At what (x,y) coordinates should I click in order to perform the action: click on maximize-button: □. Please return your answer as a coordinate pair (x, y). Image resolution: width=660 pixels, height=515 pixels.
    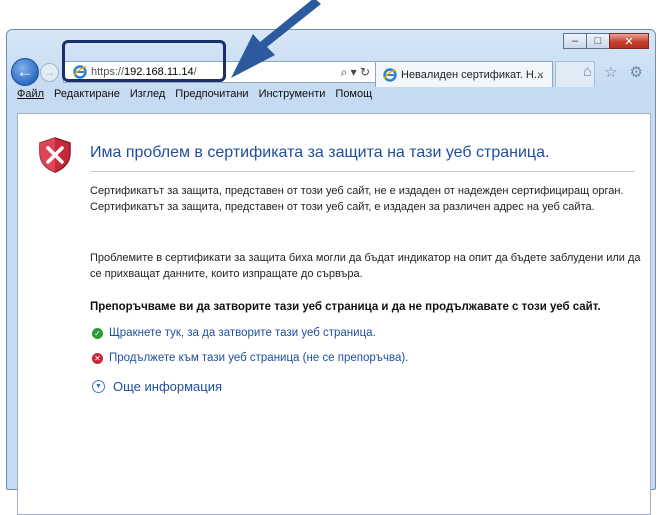
    Looking at the image, I should click on (598, 41).